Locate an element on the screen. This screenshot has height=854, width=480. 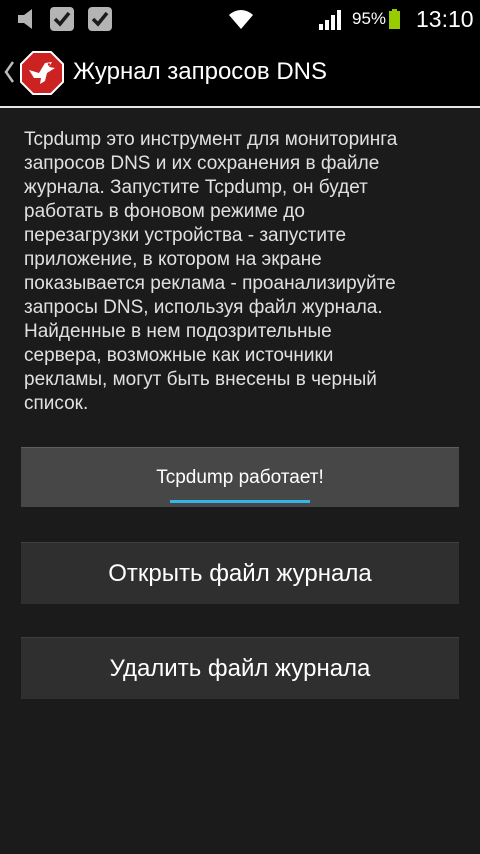
open-log-file-button: Открыть файл журнала is located at coordinates (240, 573).